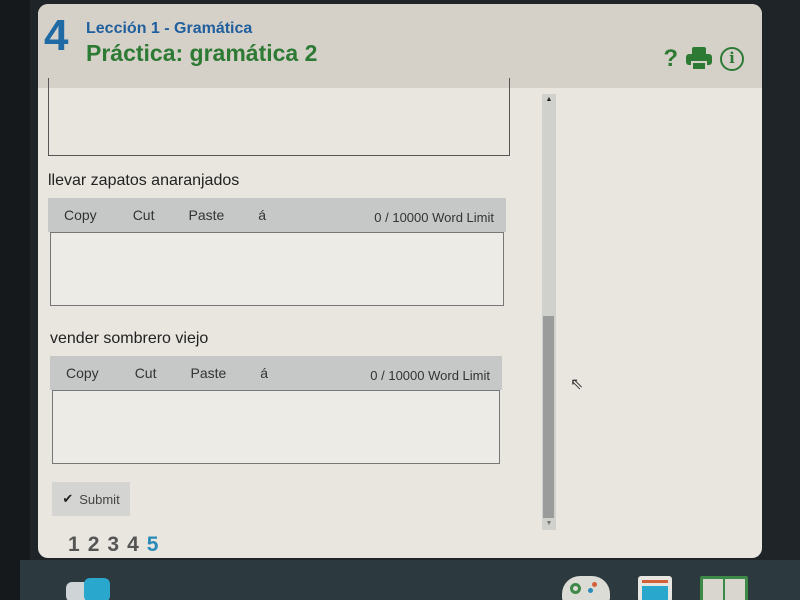  I want to click on header-icons: ? i, so click(703, 59).